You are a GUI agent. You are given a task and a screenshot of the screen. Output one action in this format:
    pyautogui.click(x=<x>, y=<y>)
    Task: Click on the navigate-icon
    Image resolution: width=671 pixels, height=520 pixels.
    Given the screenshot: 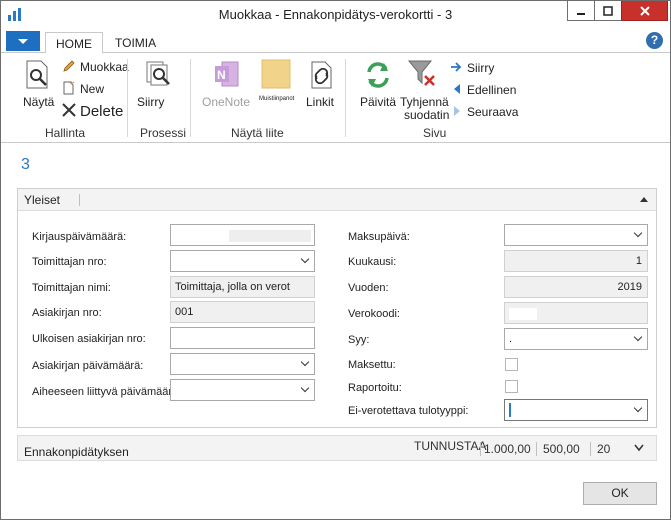 What is the action you would take?
    pyautogui.click(x=158, y=73)
    